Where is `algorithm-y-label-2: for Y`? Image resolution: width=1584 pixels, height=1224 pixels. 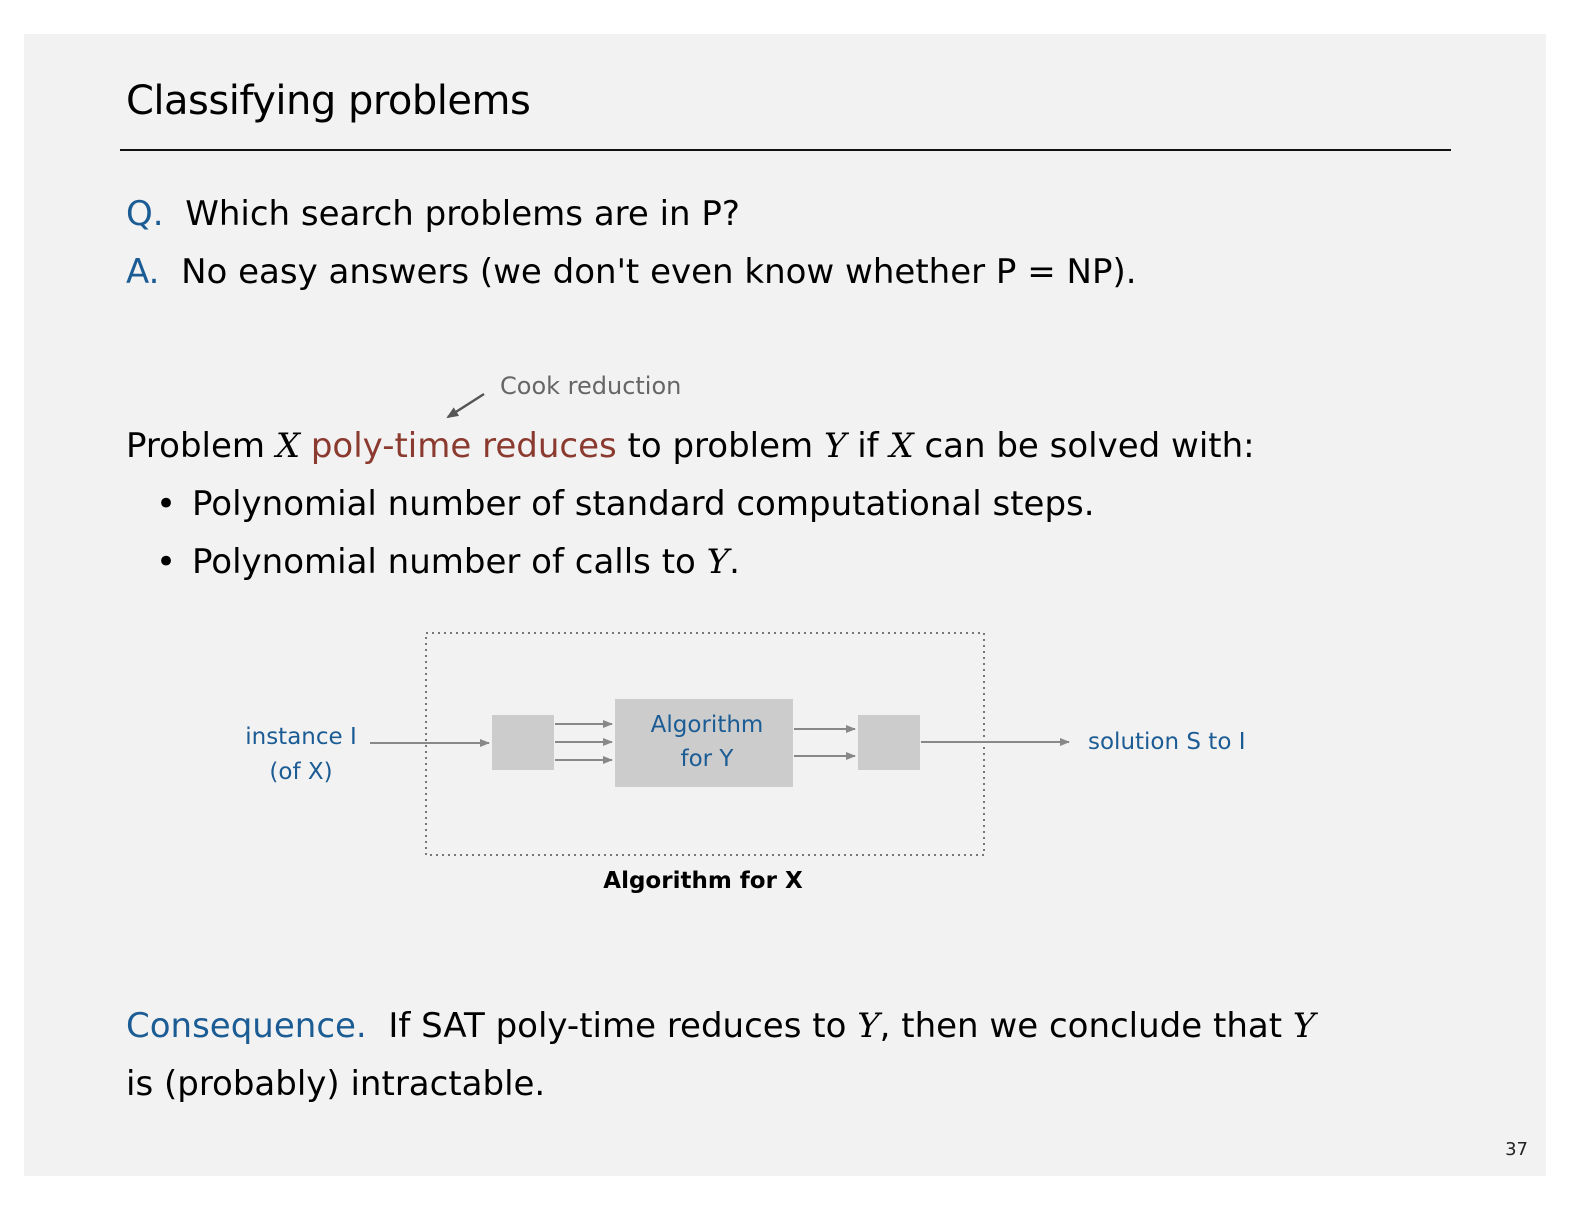 algorithm-y-label-2: for Y is located at coordinates (708, 759).